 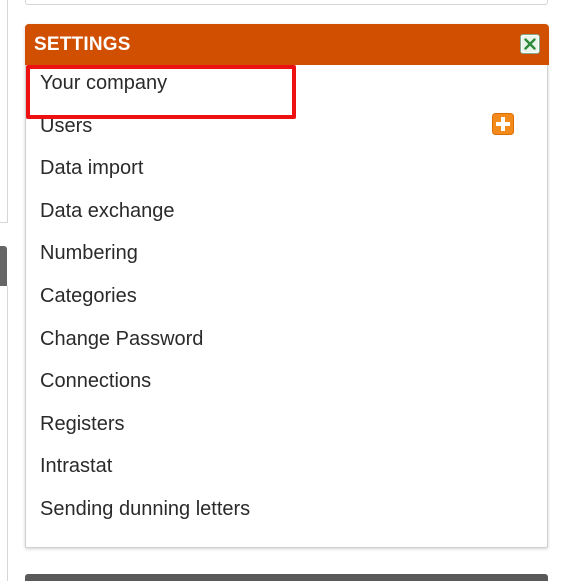 What do you see at coordinates (92, 168) in the screenshot?
I see `menu-item-label: Data import` at bounding box center [92, 168].